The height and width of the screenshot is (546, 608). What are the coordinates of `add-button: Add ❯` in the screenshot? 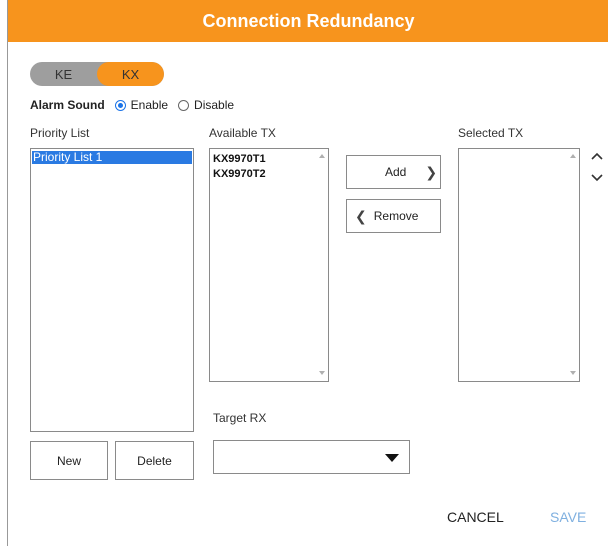 It's located at (393, 172).